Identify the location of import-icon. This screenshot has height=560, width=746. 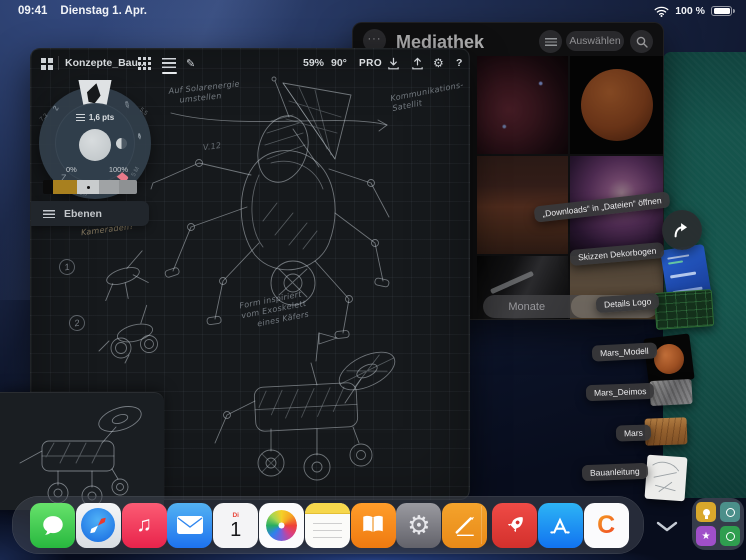
(393, 63).